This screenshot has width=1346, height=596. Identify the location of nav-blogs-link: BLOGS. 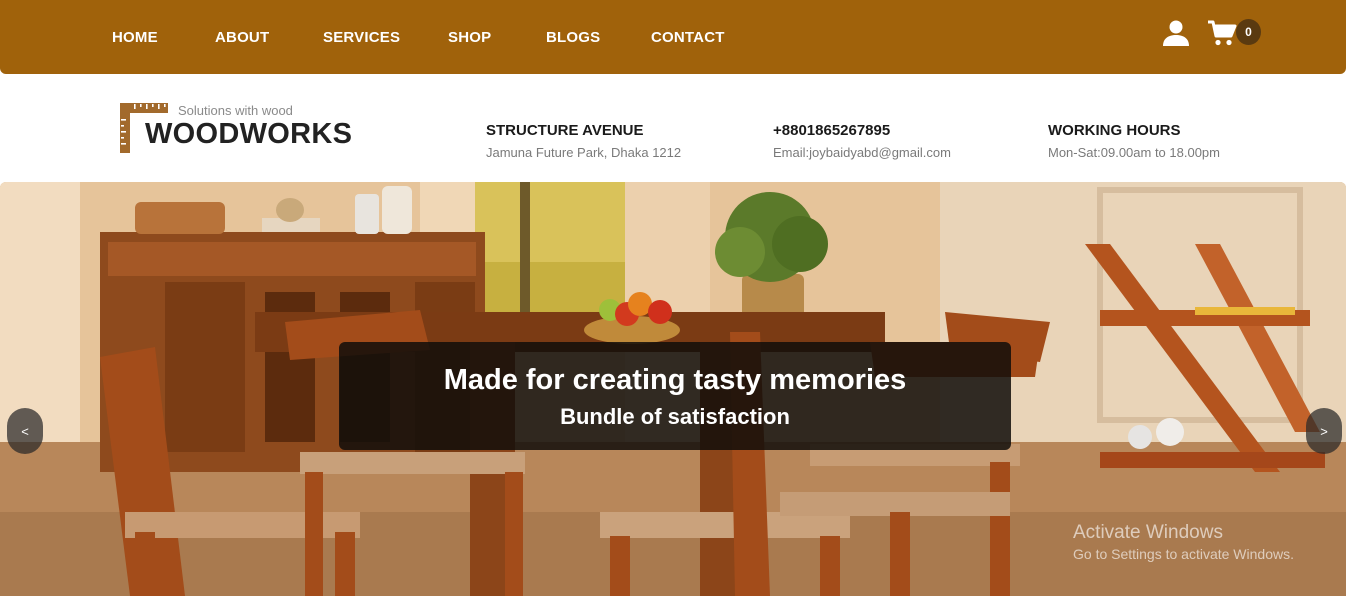
(598, 37).